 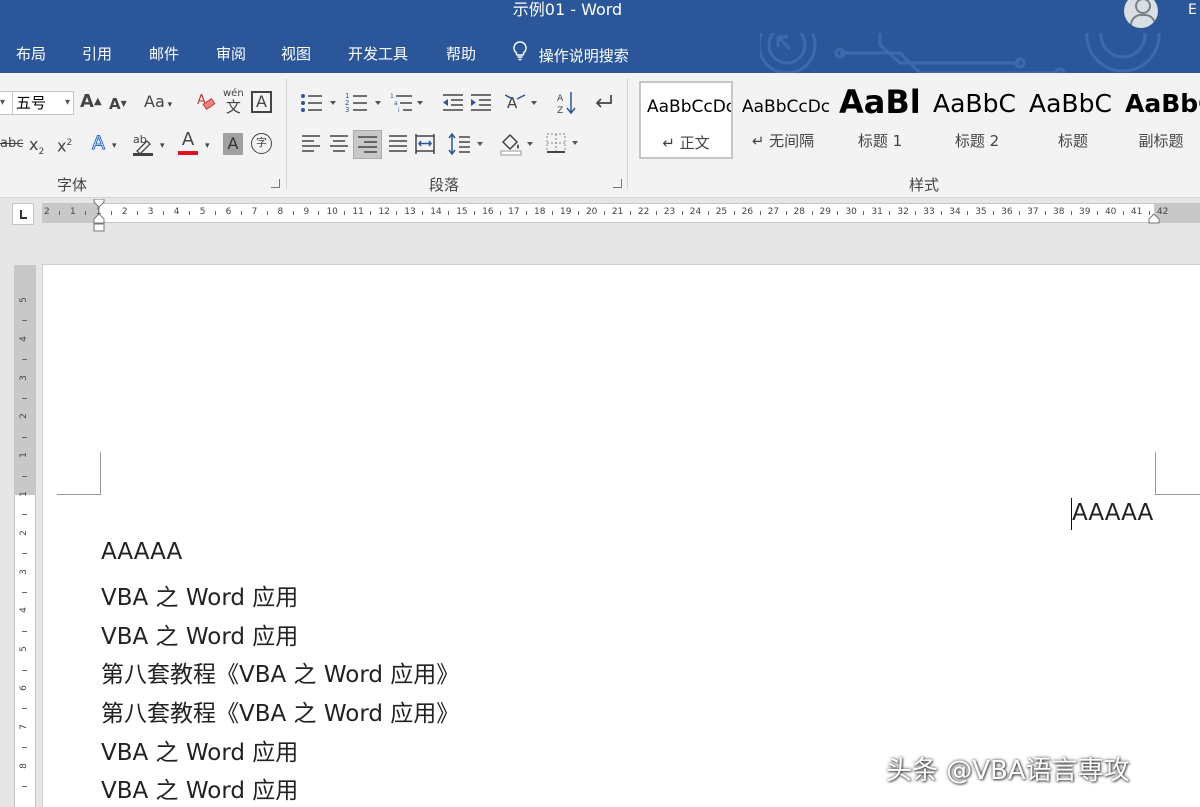 I want to click on justify-icon, so click(x=398, y=146).